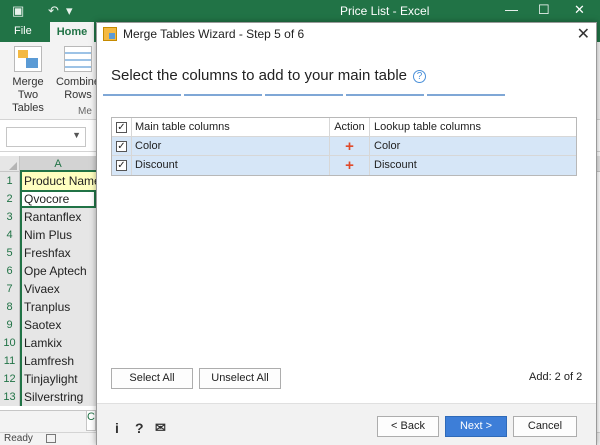  I want to click on select-all-corner, so click(10, 164).